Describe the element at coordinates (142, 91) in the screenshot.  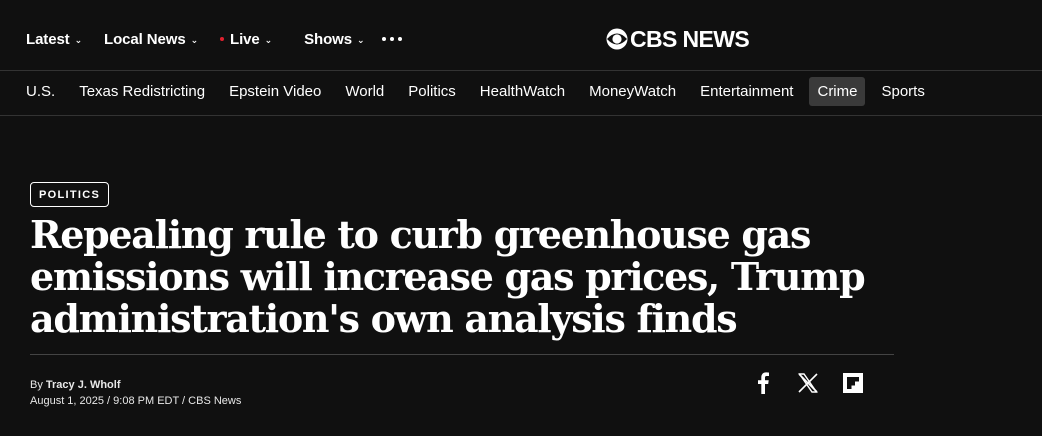
I see `section-tab-texas-redistricting: Texas Redistricting` at that location.